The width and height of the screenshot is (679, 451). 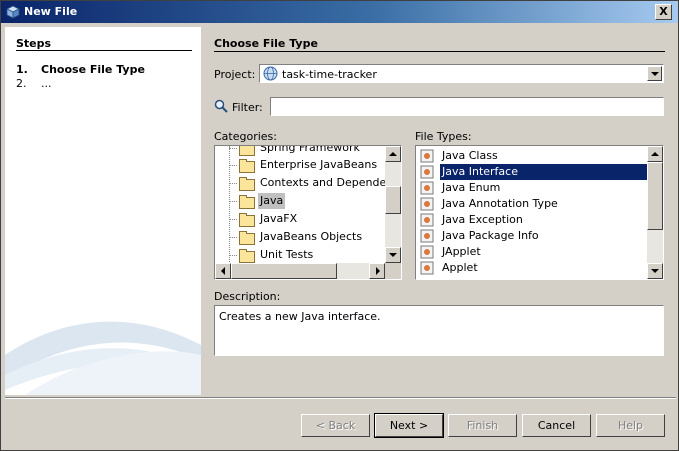 What do you see at coordinates (482, 219) in the screenshot?
I see `list-item-label: Java Exception` at bounding box center [482, 219].